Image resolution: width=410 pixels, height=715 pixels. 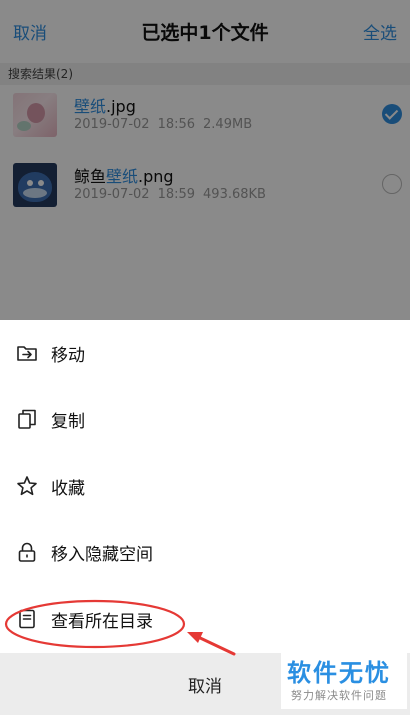 I want to click on copy-icon, so click(x=27, y=419).